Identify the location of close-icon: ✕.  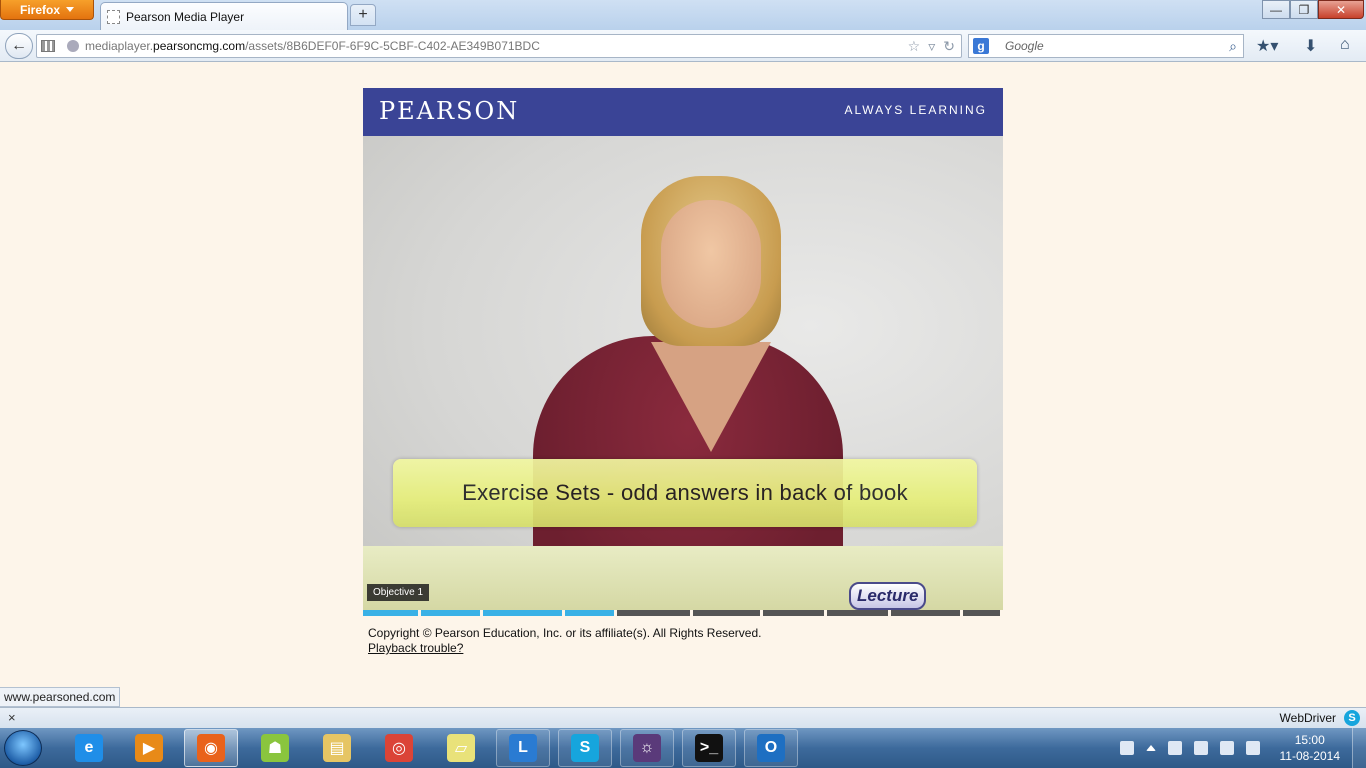
(1341, 9).